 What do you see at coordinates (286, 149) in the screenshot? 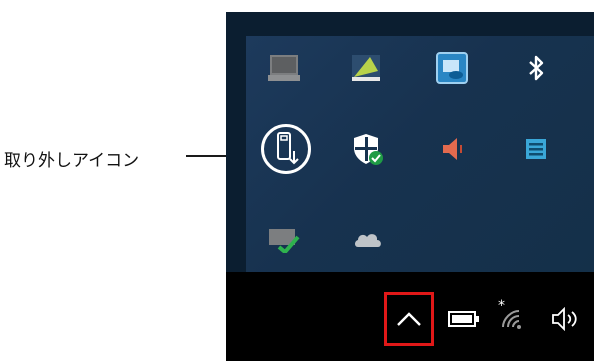
I see `usb-highlight-ring` at bounding box center [286, 149].